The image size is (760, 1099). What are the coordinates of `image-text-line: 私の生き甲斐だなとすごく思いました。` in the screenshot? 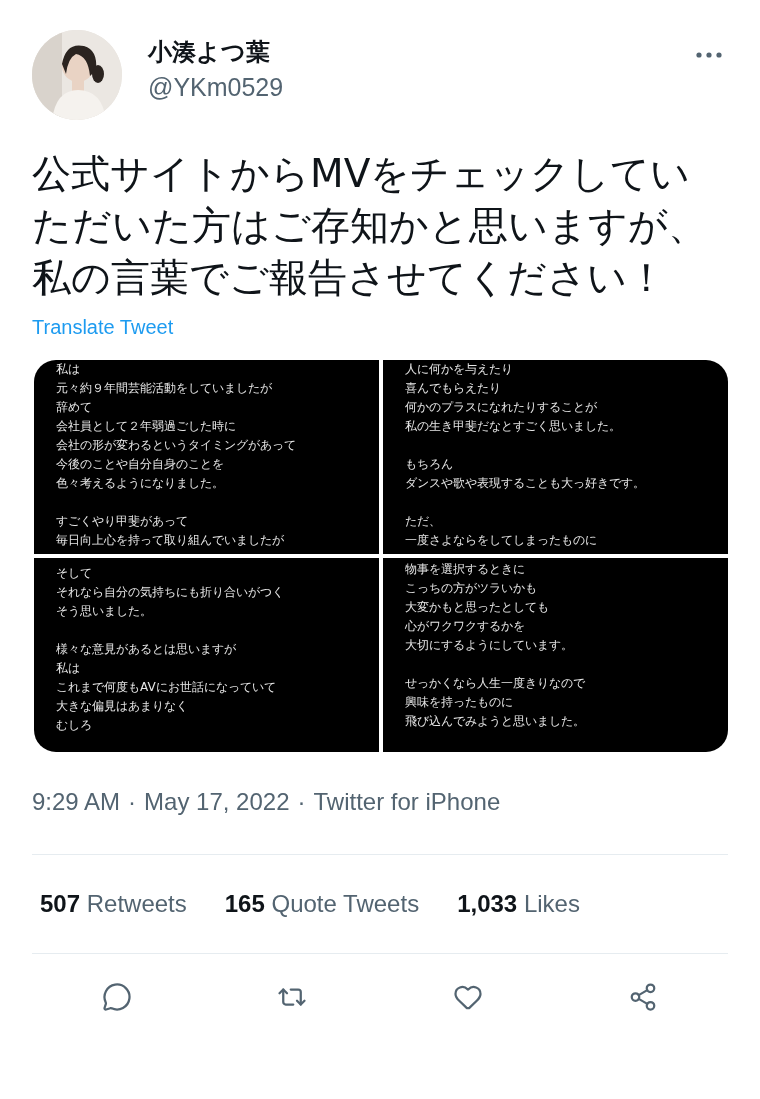 It's located at (513, 426).